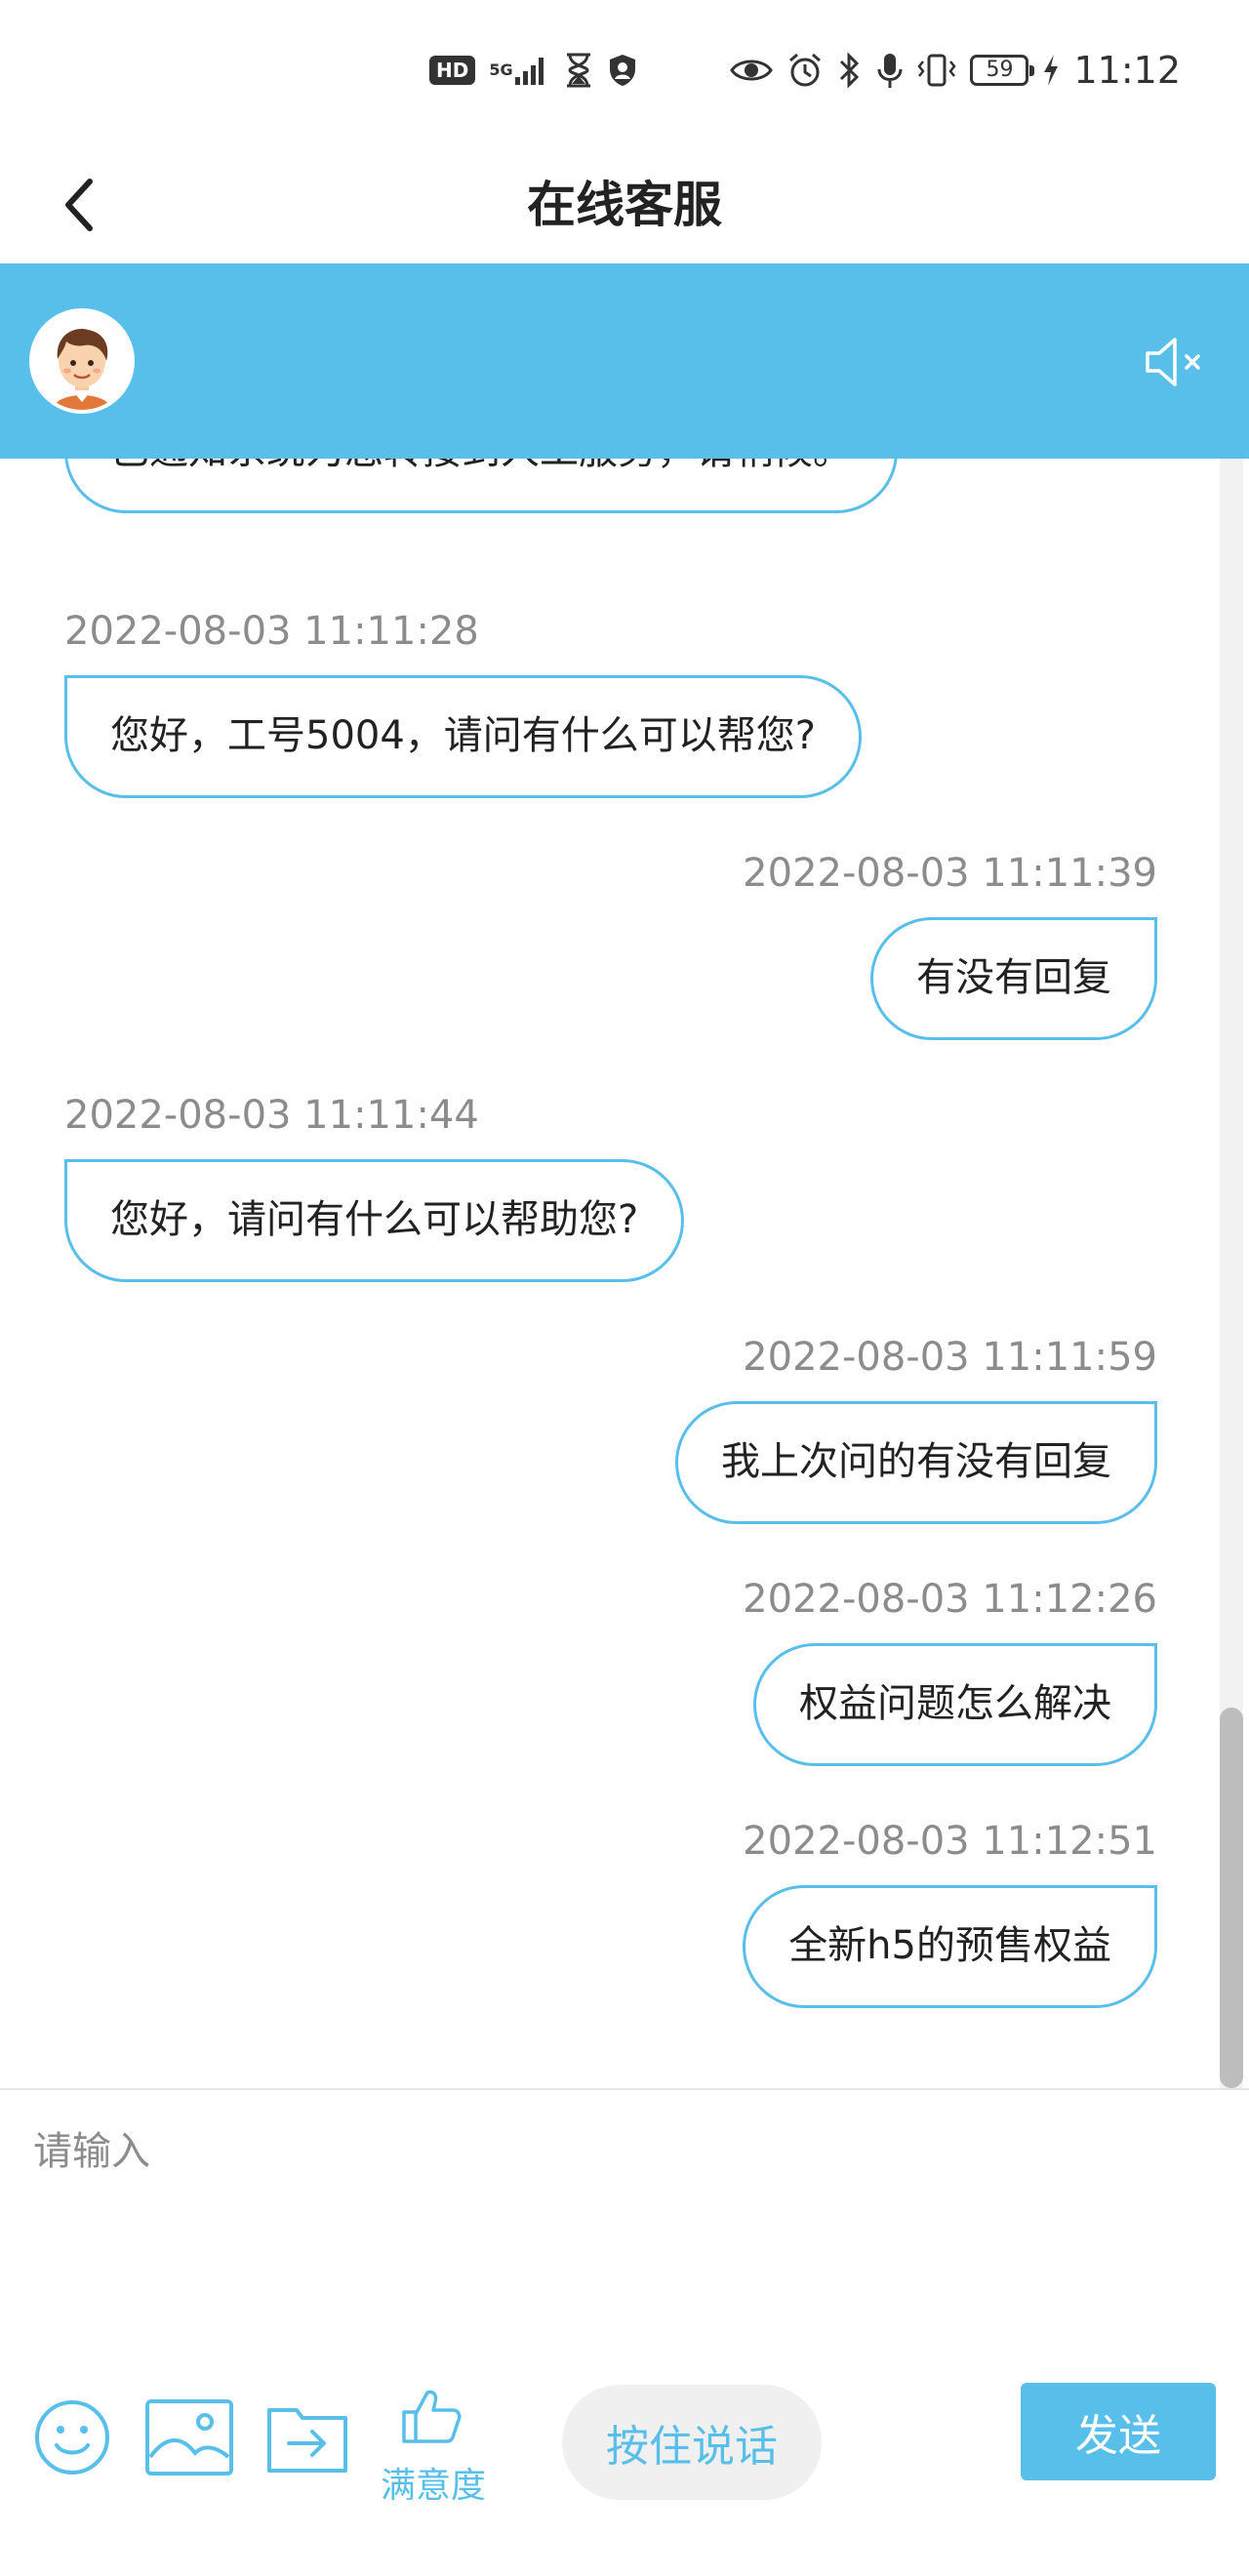 This screenshot has height=2576, width=1249. What do you see at coordinates (519, 70) in the screenshot?
I see `signal-icon: 5G` at bounding box center [519, 70].